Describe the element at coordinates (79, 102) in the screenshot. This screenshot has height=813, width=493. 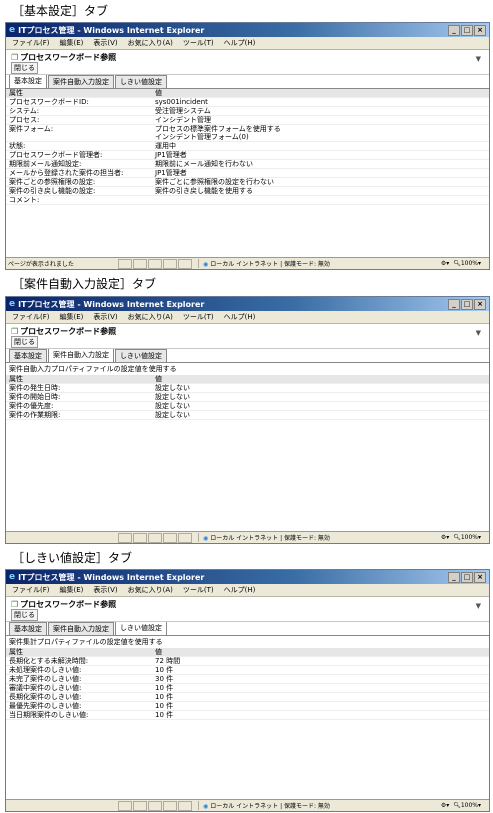
I see `attribute-name: プロセスワークボードID:` at that location.